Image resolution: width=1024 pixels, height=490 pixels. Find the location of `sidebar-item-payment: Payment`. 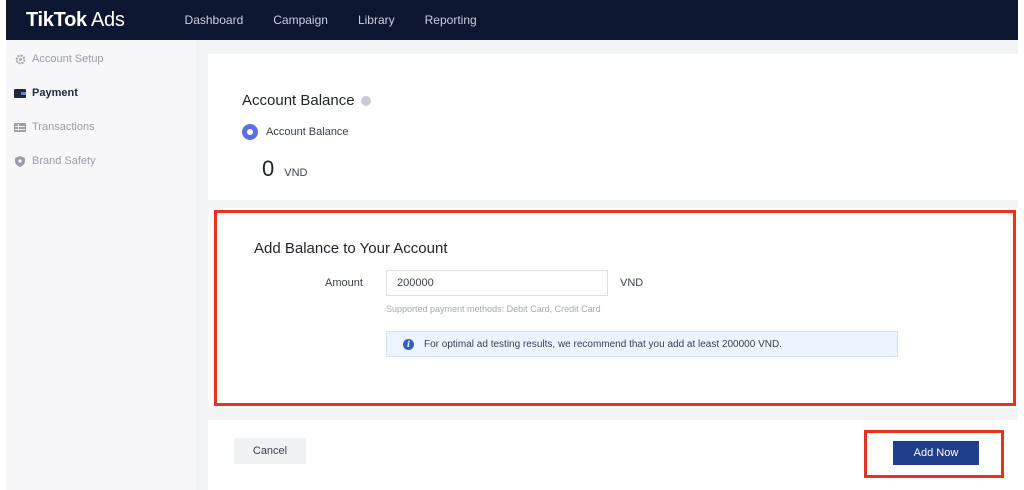

sidebar-item-payment: Payment is located at coordinates (101, 93).